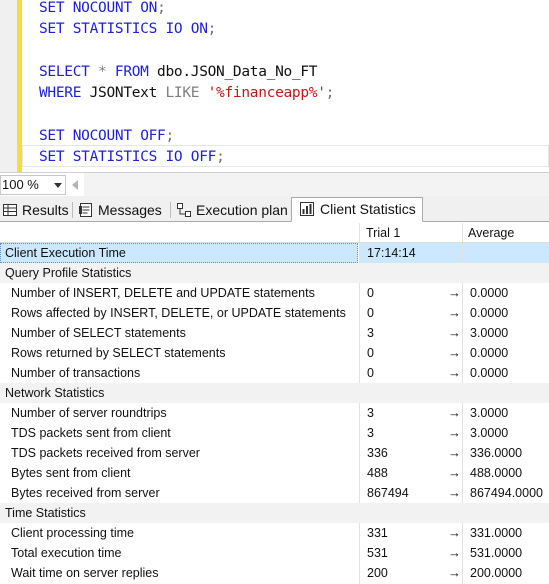 Image resolution: width=549 pixels, height=584 pixels. I want to click on row-label: Network Statistics, so click(55, 393).